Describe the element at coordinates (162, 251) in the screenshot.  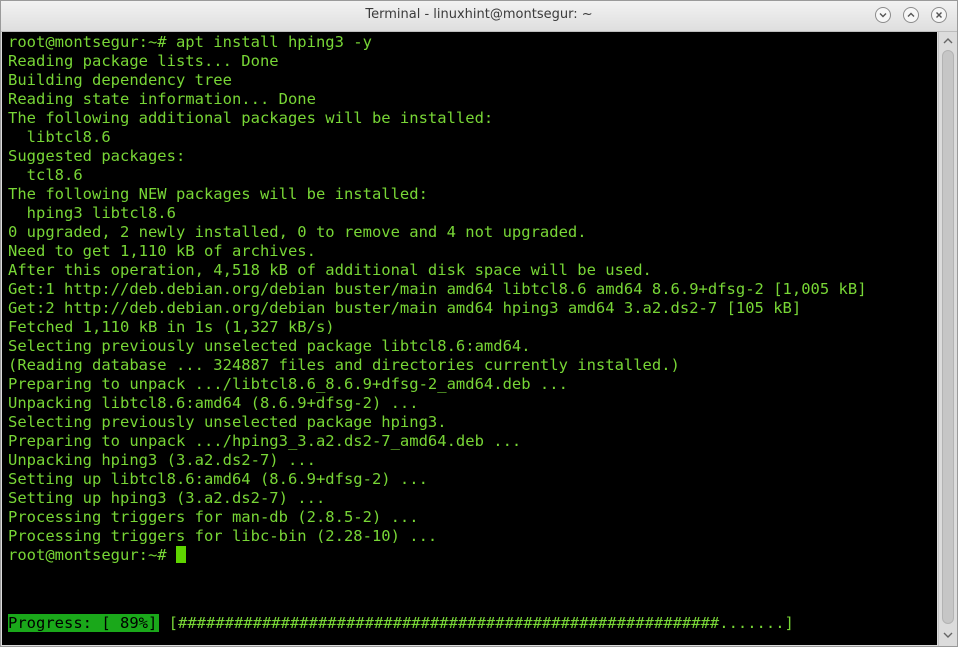
I see `terminal-line: Need to get 1,110 kB of archives.` at that location.